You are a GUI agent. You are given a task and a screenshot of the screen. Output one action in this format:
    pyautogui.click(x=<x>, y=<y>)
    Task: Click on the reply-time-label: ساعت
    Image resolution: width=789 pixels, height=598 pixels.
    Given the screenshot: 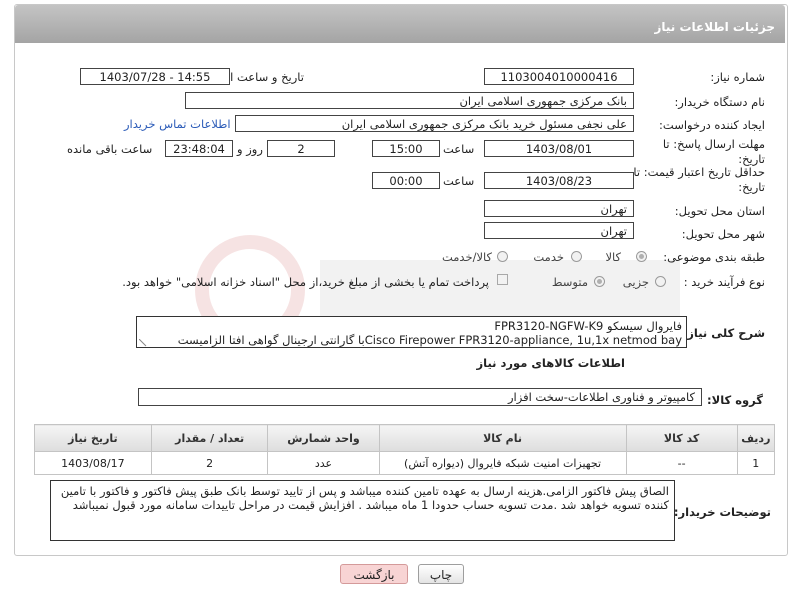 What is the action you would take?
    pyautogui.click(x=459, y=149)
    